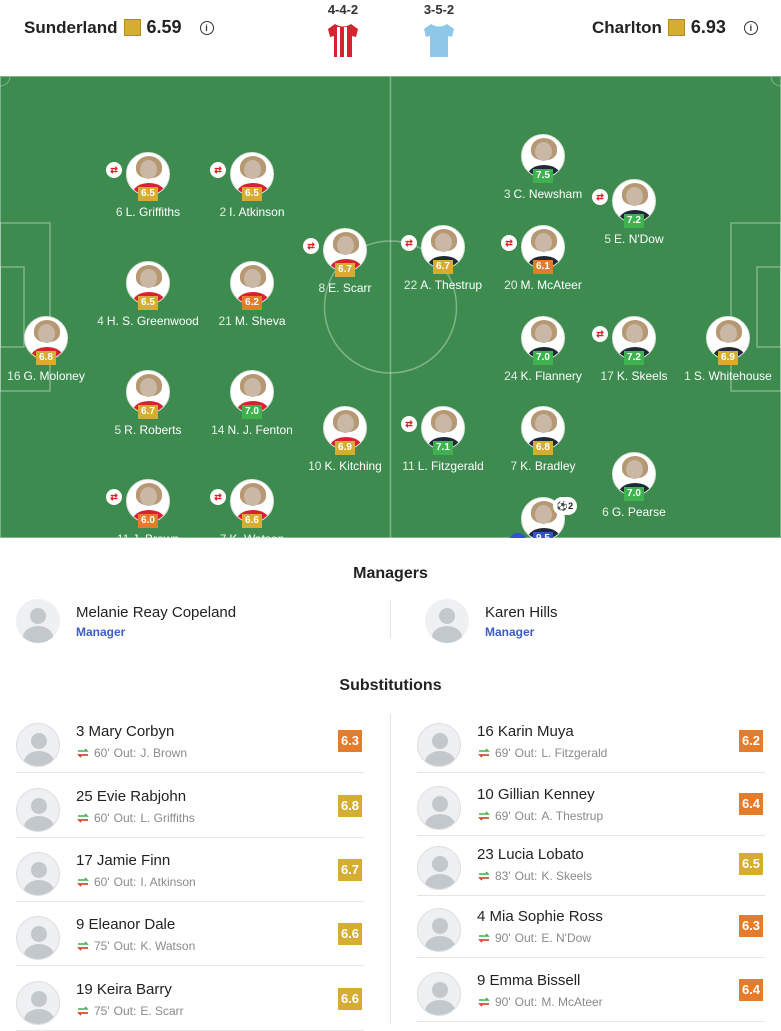 This screenshot has width=781, height=1031. I want to click on player-rating: 7.1, so click(443, 448).